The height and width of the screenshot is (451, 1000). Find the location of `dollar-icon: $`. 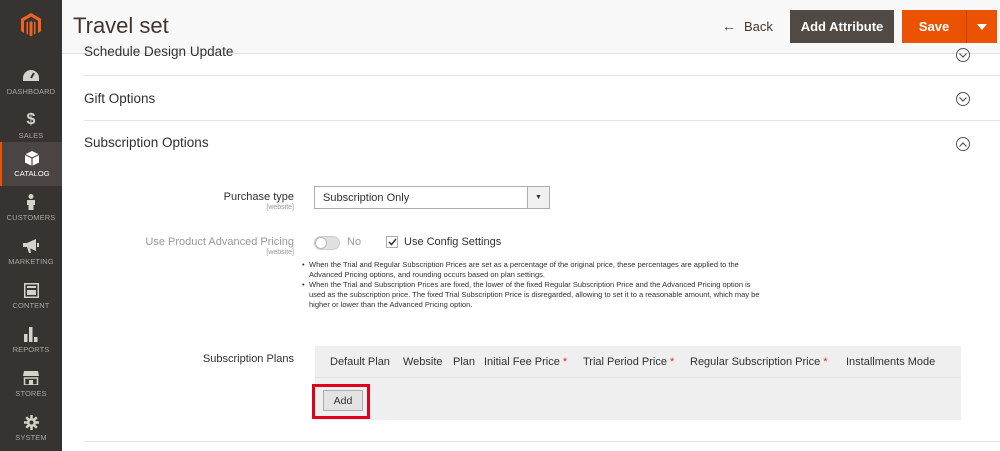

dollar-icon: $ is located at coordinates (31, 119).